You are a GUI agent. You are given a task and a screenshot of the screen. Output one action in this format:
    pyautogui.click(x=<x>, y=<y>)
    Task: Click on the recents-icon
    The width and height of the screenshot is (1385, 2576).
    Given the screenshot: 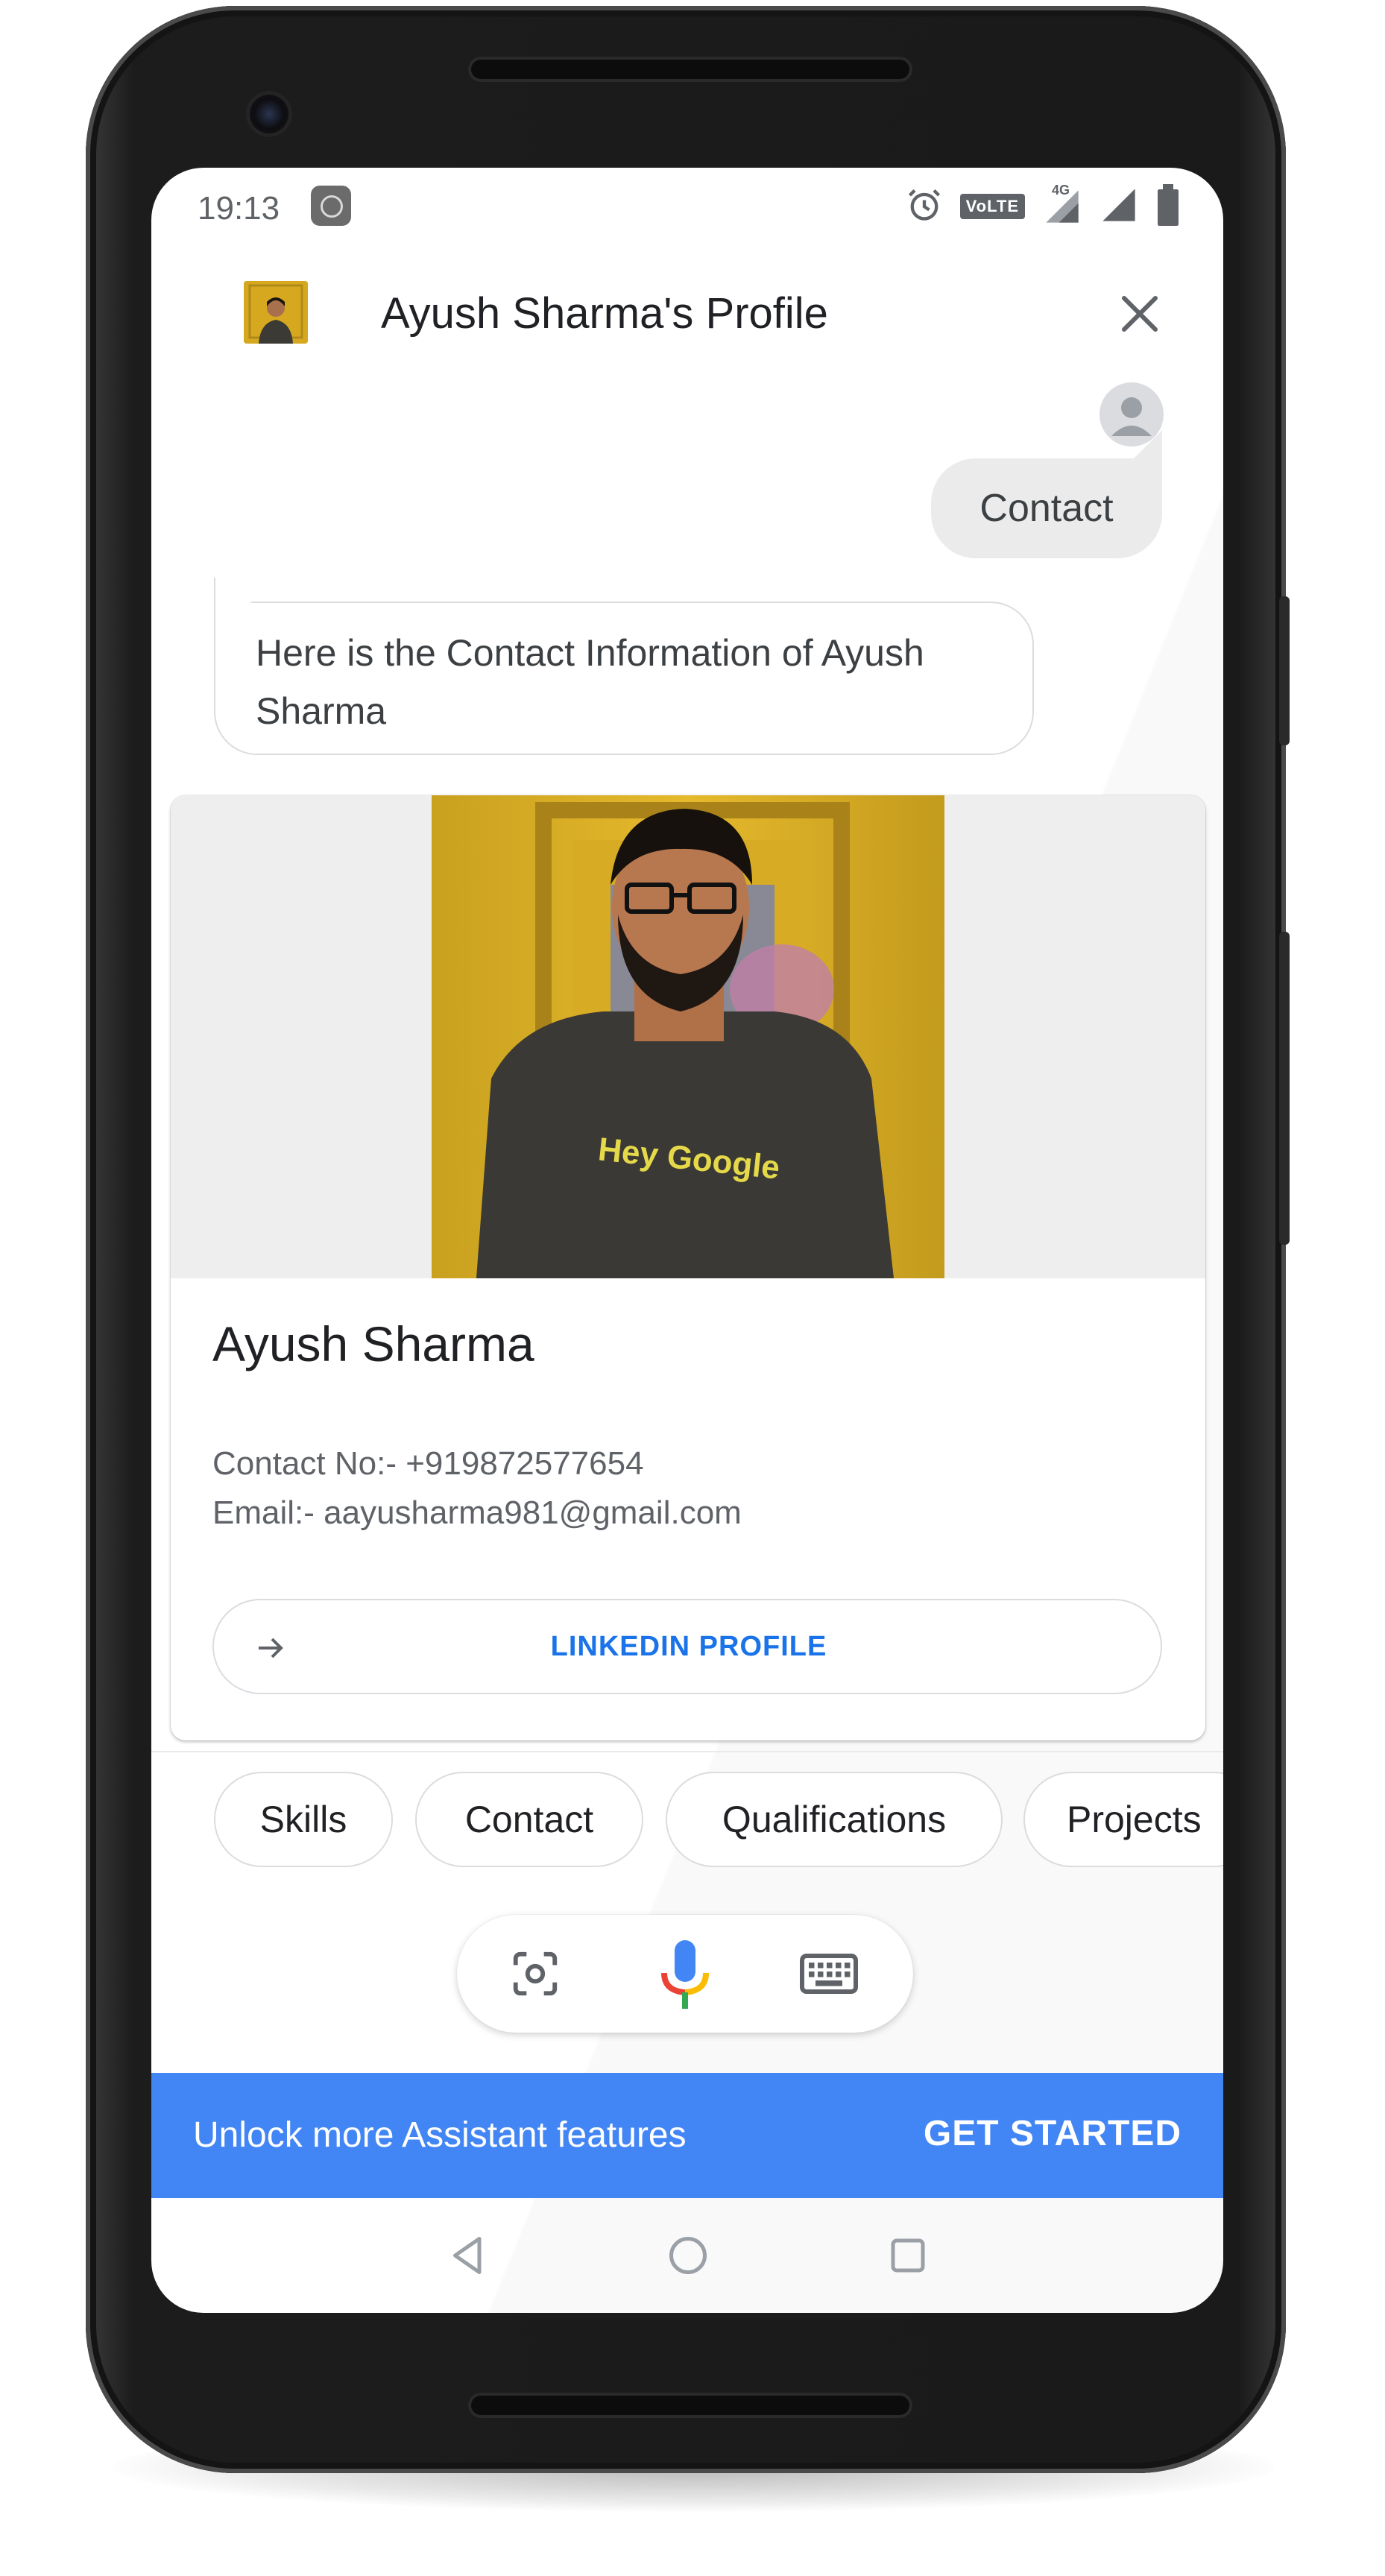 What is the action you would take?
    pyautogui.click(x=908, y=2255)
    